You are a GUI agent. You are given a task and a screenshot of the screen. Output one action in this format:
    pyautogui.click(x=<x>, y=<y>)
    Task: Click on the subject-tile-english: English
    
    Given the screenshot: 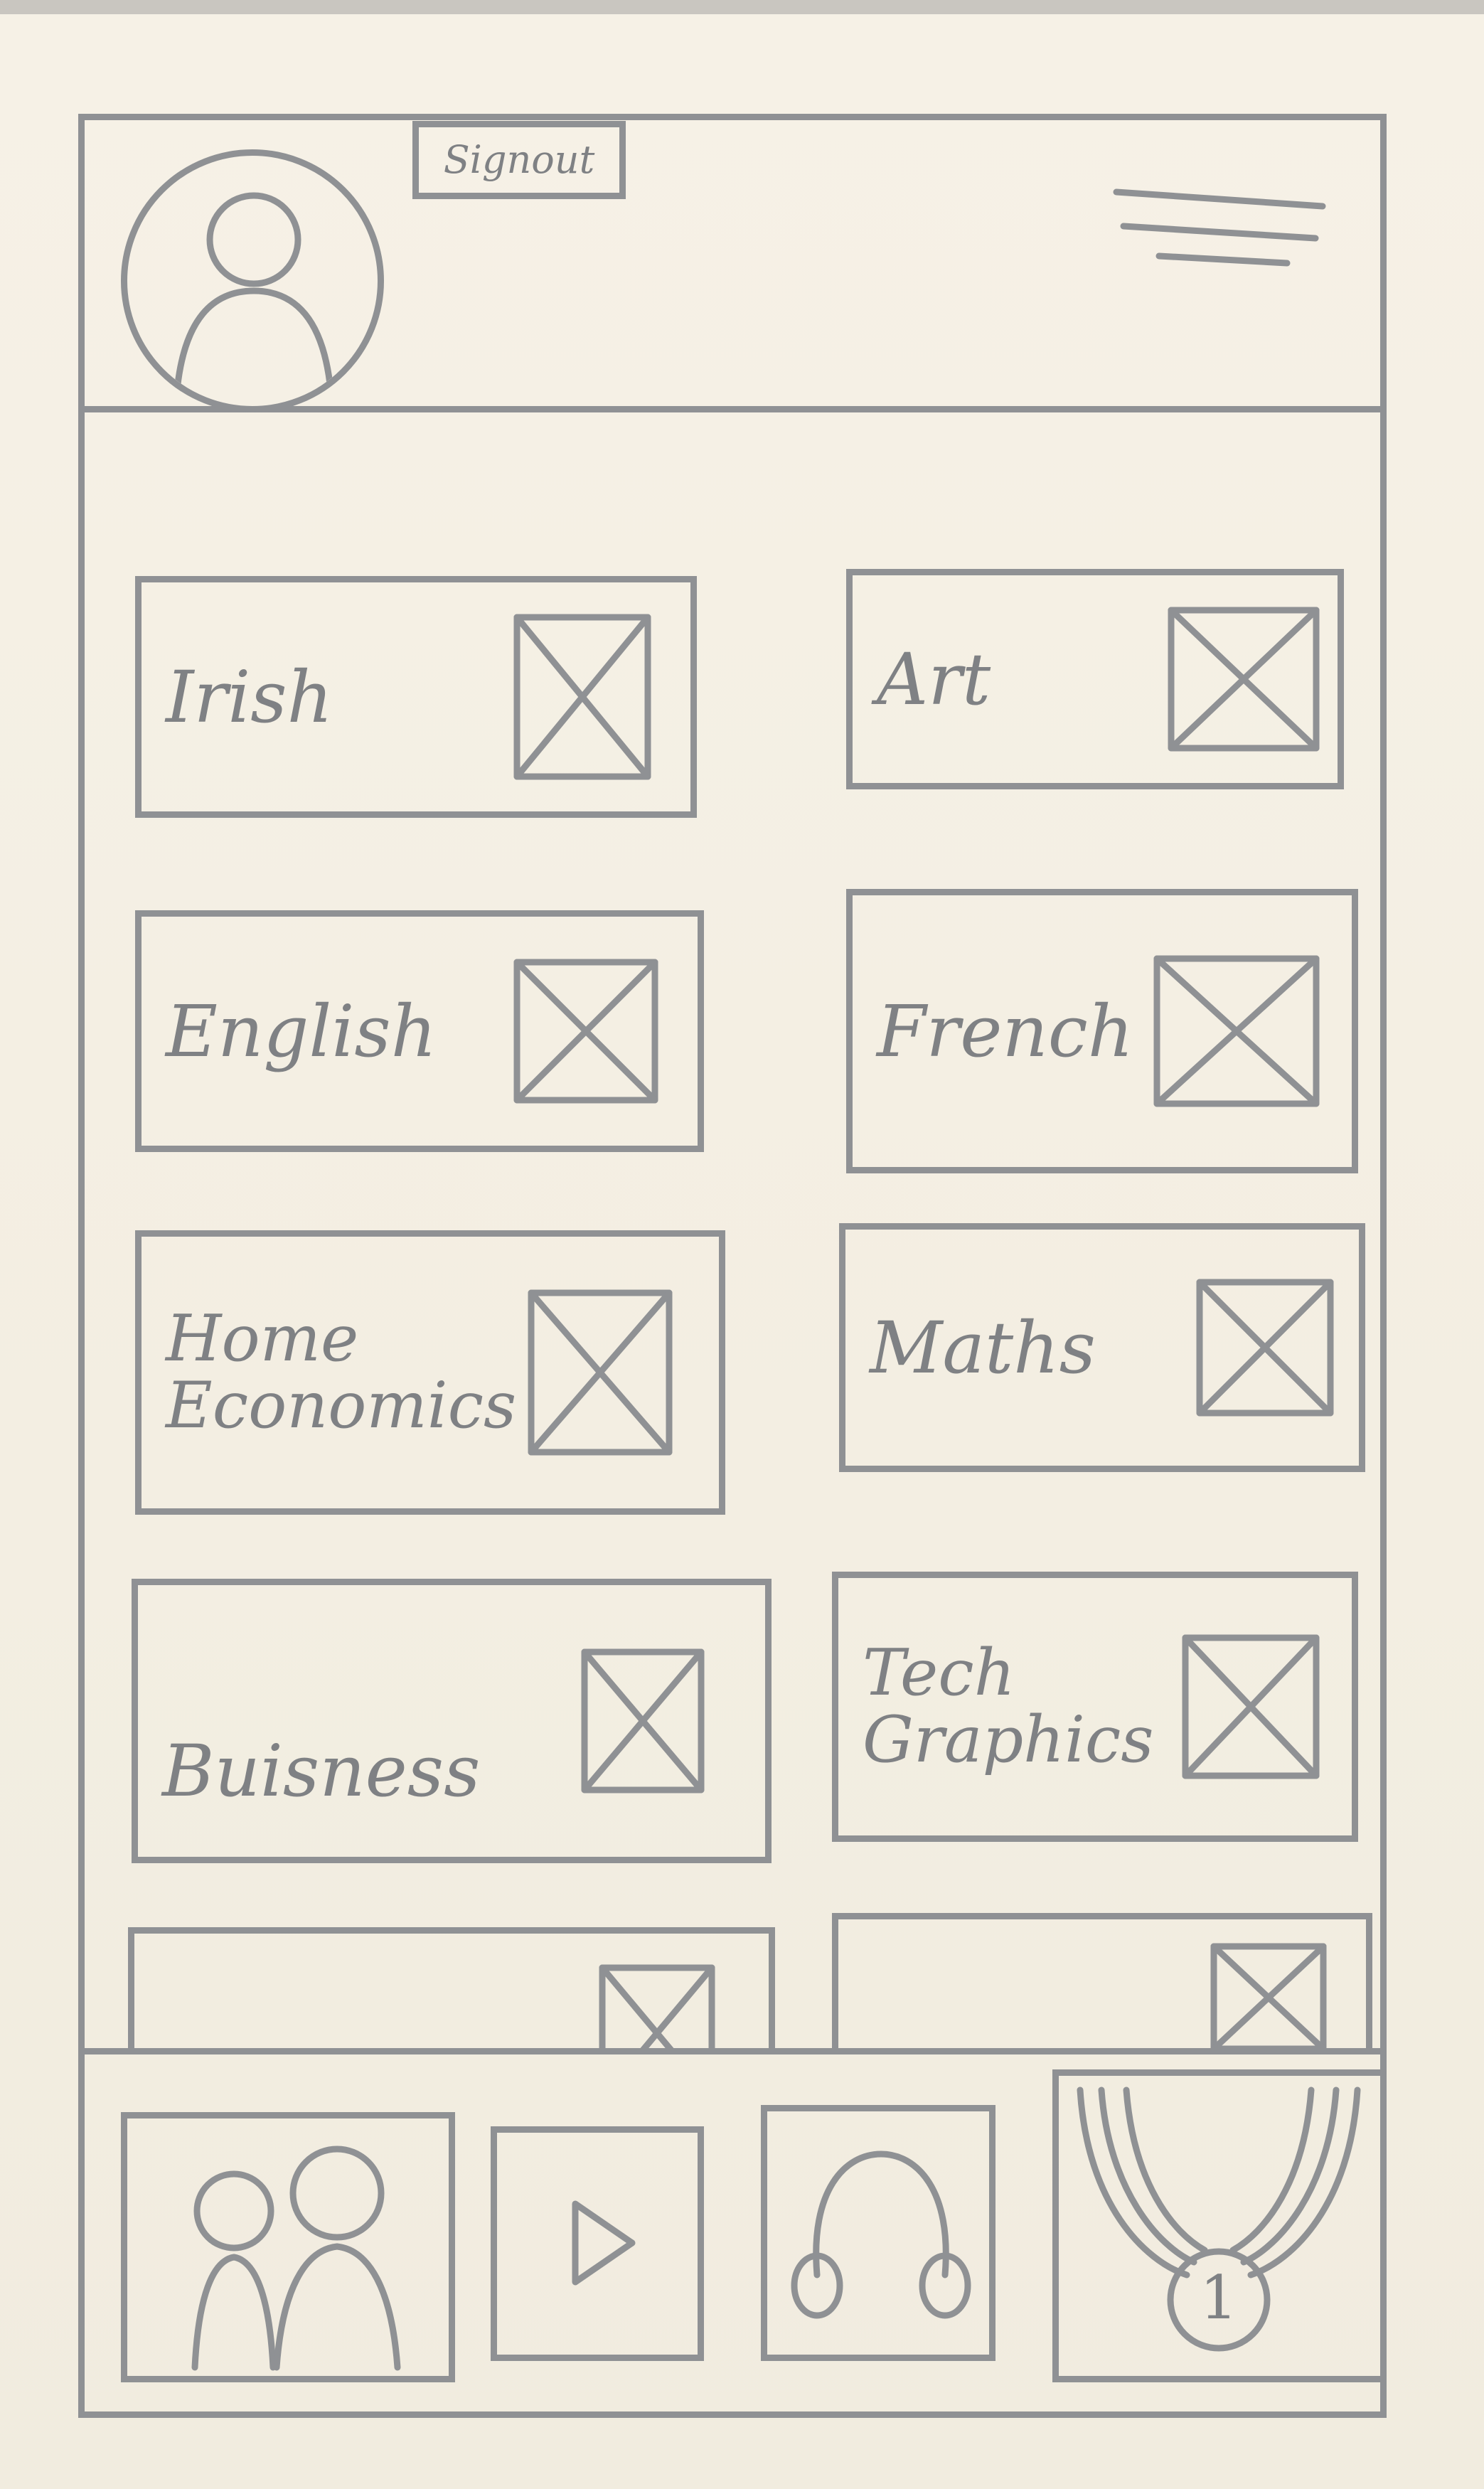 What is the action you would take?
    pyautogui.click(x=419, y=1031)
    